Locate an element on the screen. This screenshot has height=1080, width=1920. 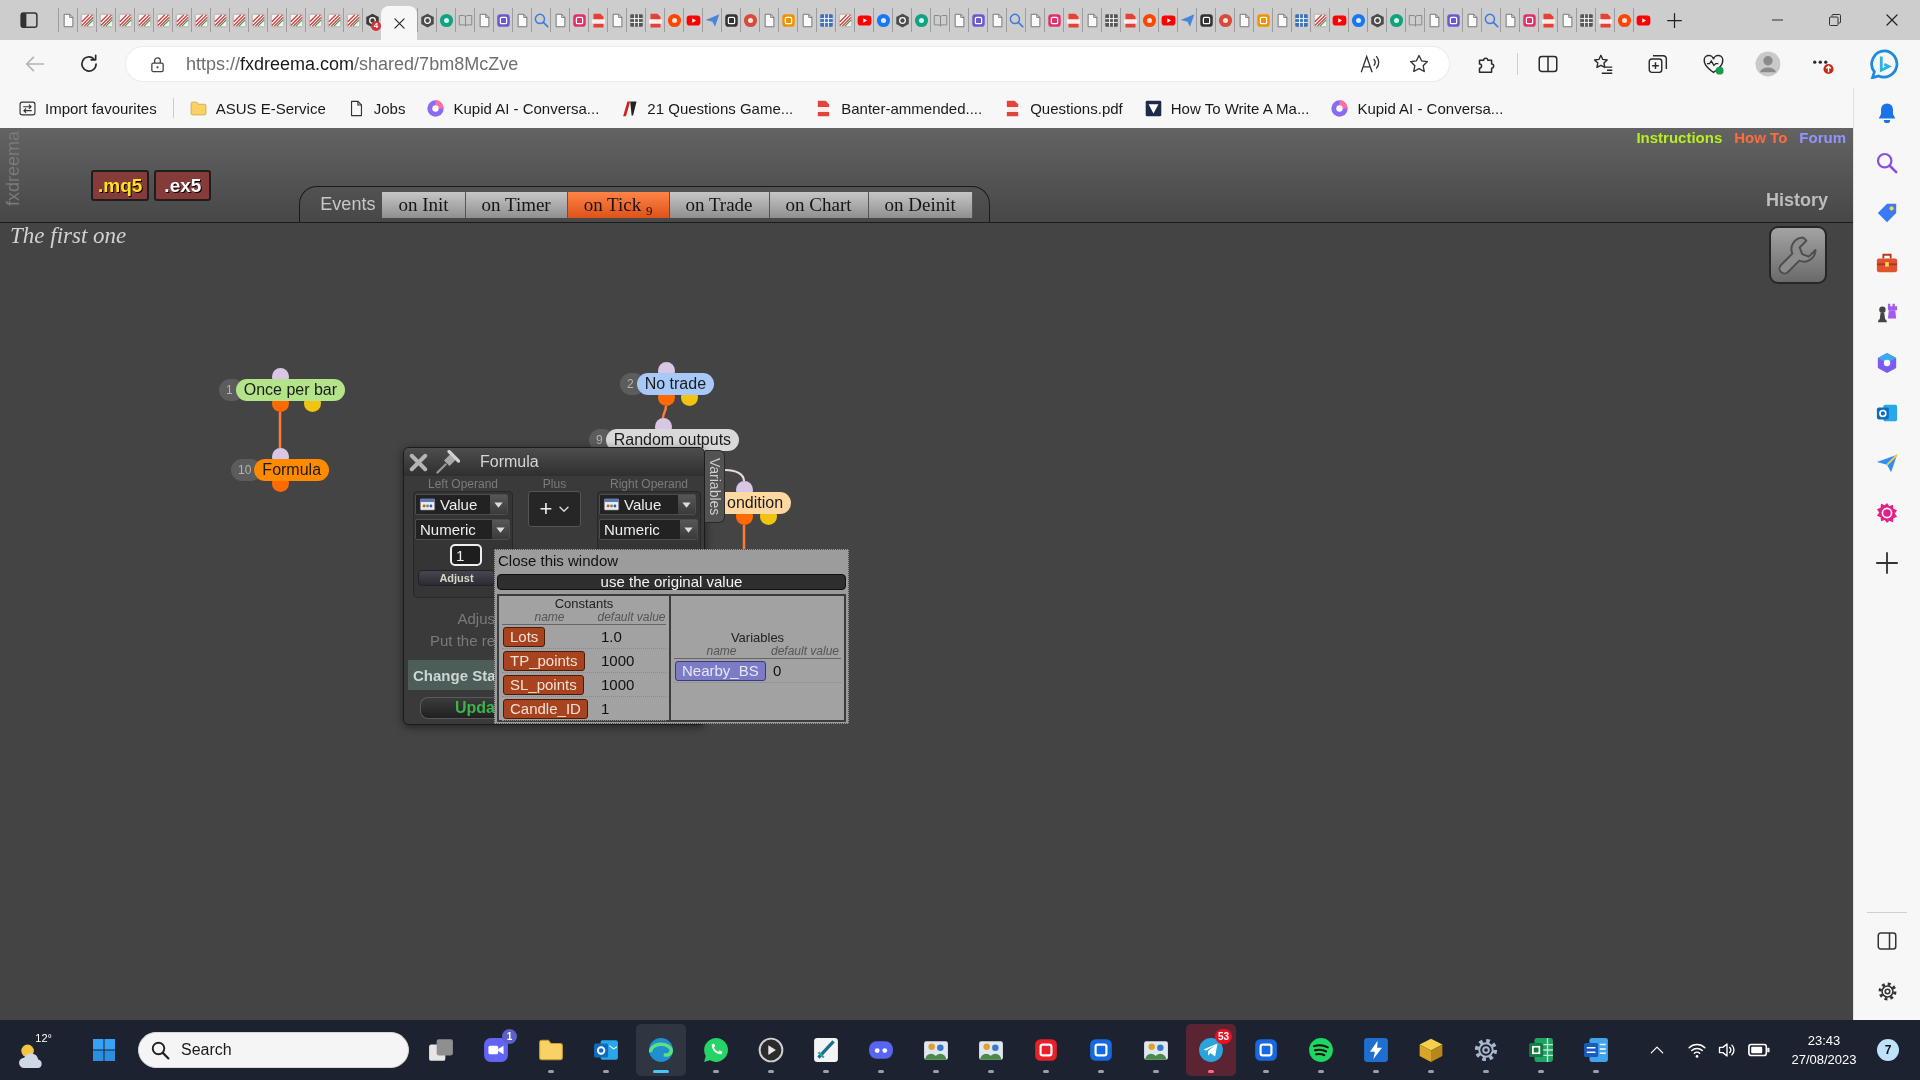
taskbar-app-button: 1 is located at coordinates (496, 1050).